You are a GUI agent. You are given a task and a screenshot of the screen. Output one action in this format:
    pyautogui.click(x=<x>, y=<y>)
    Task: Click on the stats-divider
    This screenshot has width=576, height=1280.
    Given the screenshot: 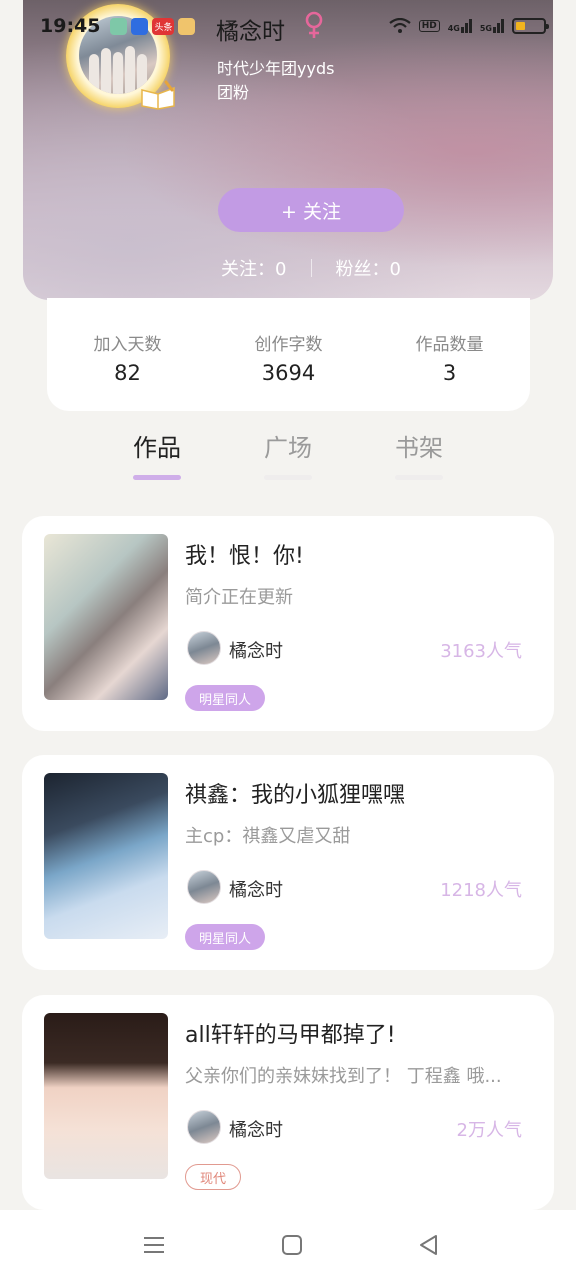 What is the action you would take?
    pyautogui.click(x=311, y=268)
    